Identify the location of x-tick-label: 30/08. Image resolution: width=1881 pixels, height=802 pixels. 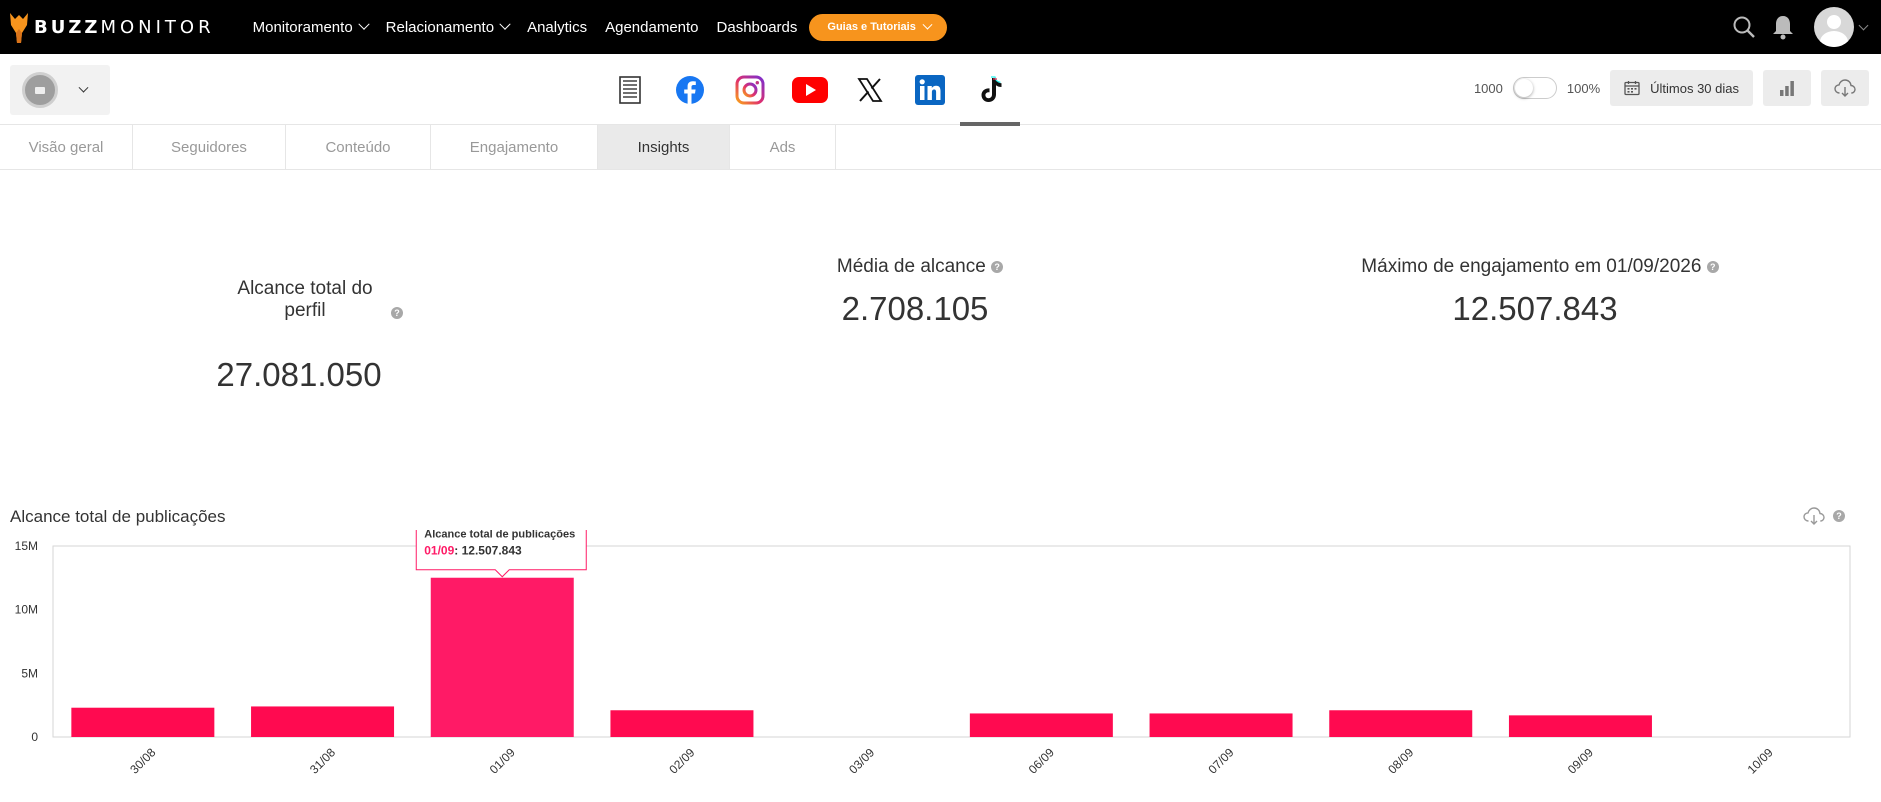
(142, 760).